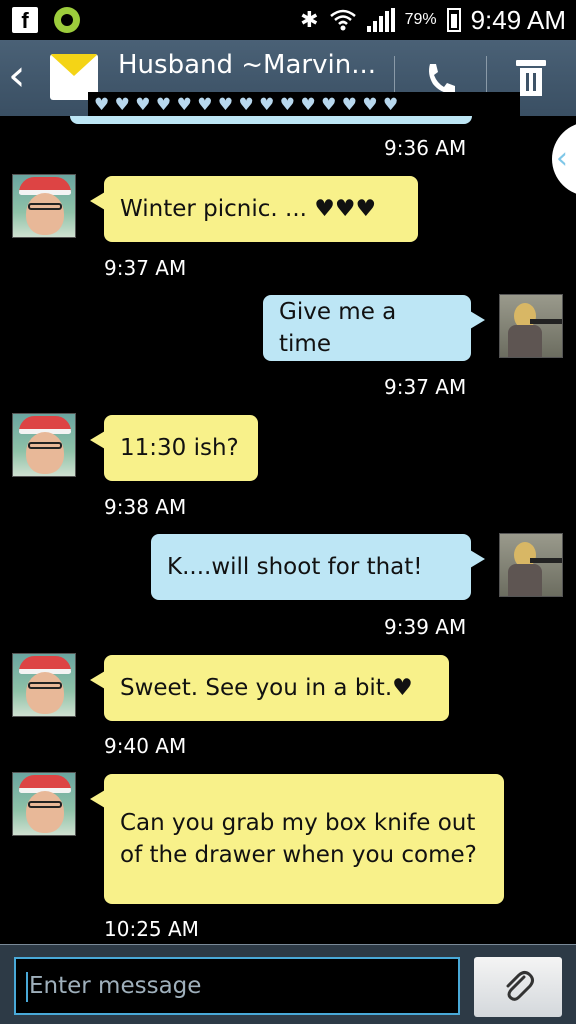 The width and height of the screenshot is (576, 1024). I want to click on battery-percent: 79%, so click(420, 19).